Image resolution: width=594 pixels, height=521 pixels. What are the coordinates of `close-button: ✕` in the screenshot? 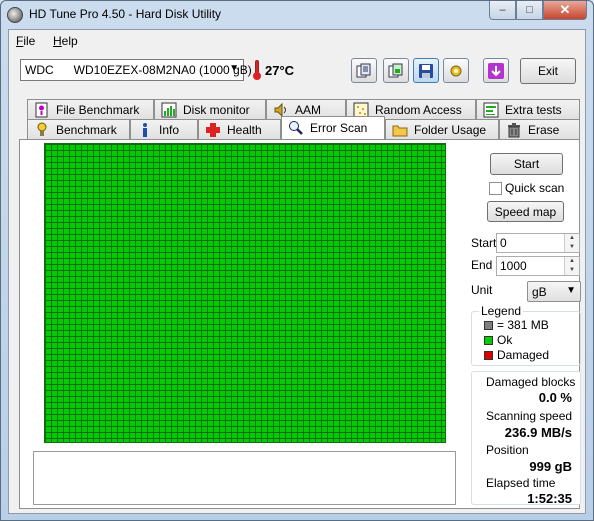 It's located at (565, 10).